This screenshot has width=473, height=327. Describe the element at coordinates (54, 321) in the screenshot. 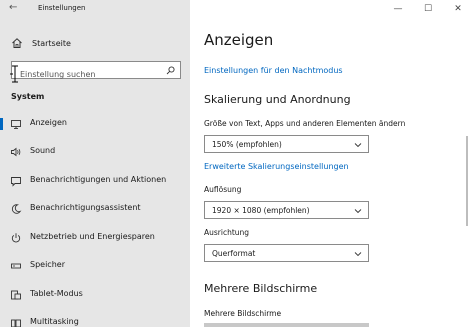

I see `sidebar-item-label: Multitasking` at that location.